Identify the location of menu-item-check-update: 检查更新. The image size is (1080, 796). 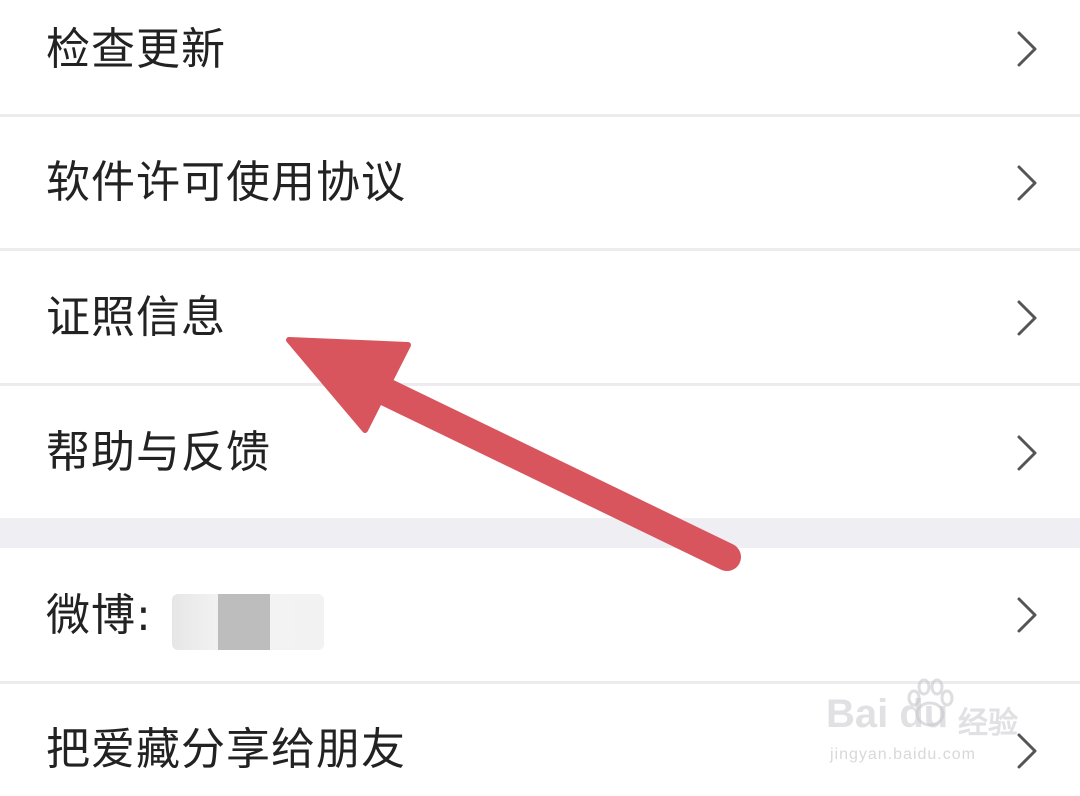
(540, 57).